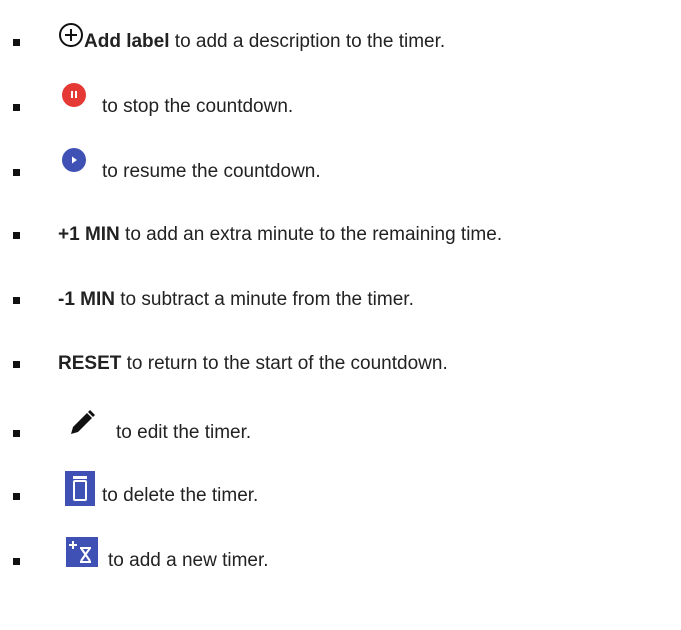 Image resolution: width=681 pixels, height=630 pixels. Describe the element at coordinates (184, 432) in the screenshot. I see `item-description: to edit the timer.` at that location.